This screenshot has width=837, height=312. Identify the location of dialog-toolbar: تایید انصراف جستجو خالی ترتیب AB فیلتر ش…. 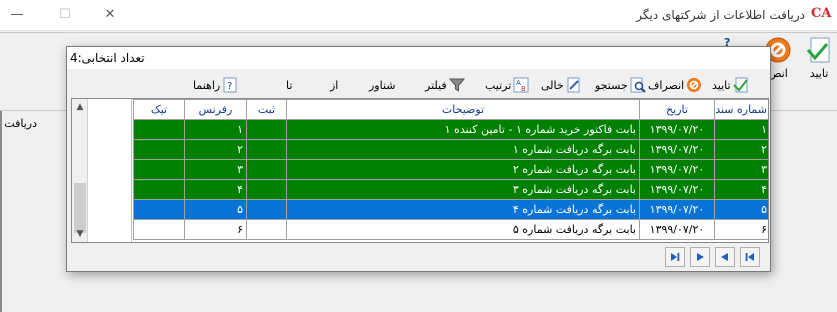
(418, 85).